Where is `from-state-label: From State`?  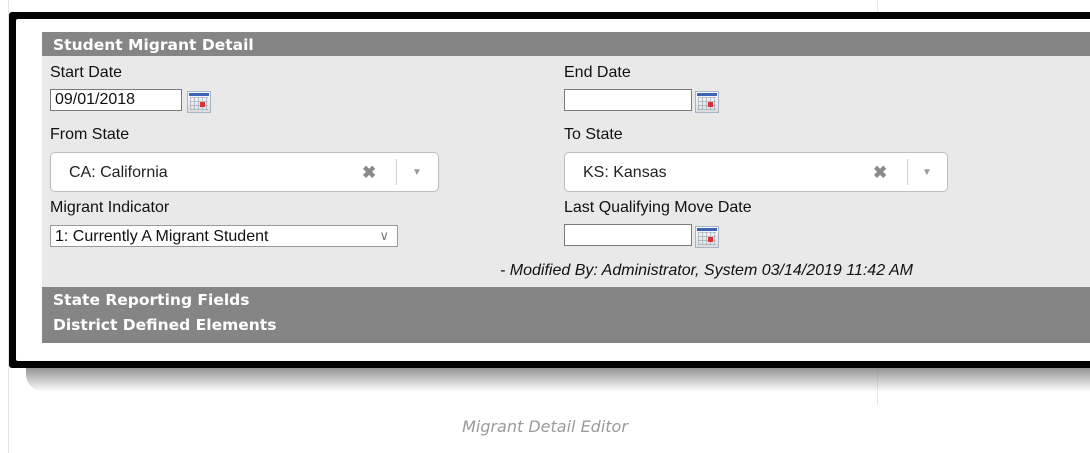 from-state-label: From State is located at coordinates (90, 134).